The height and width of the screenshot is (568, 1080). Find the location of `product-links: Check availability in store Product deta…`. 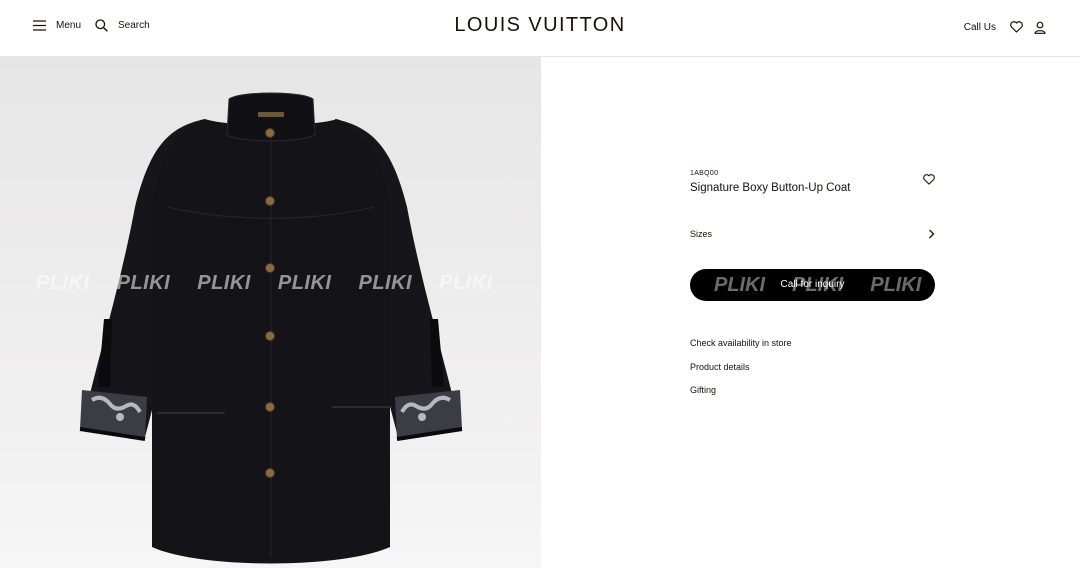

product-links: Check availability in store Product deta… is located at coordinates (741, 373).